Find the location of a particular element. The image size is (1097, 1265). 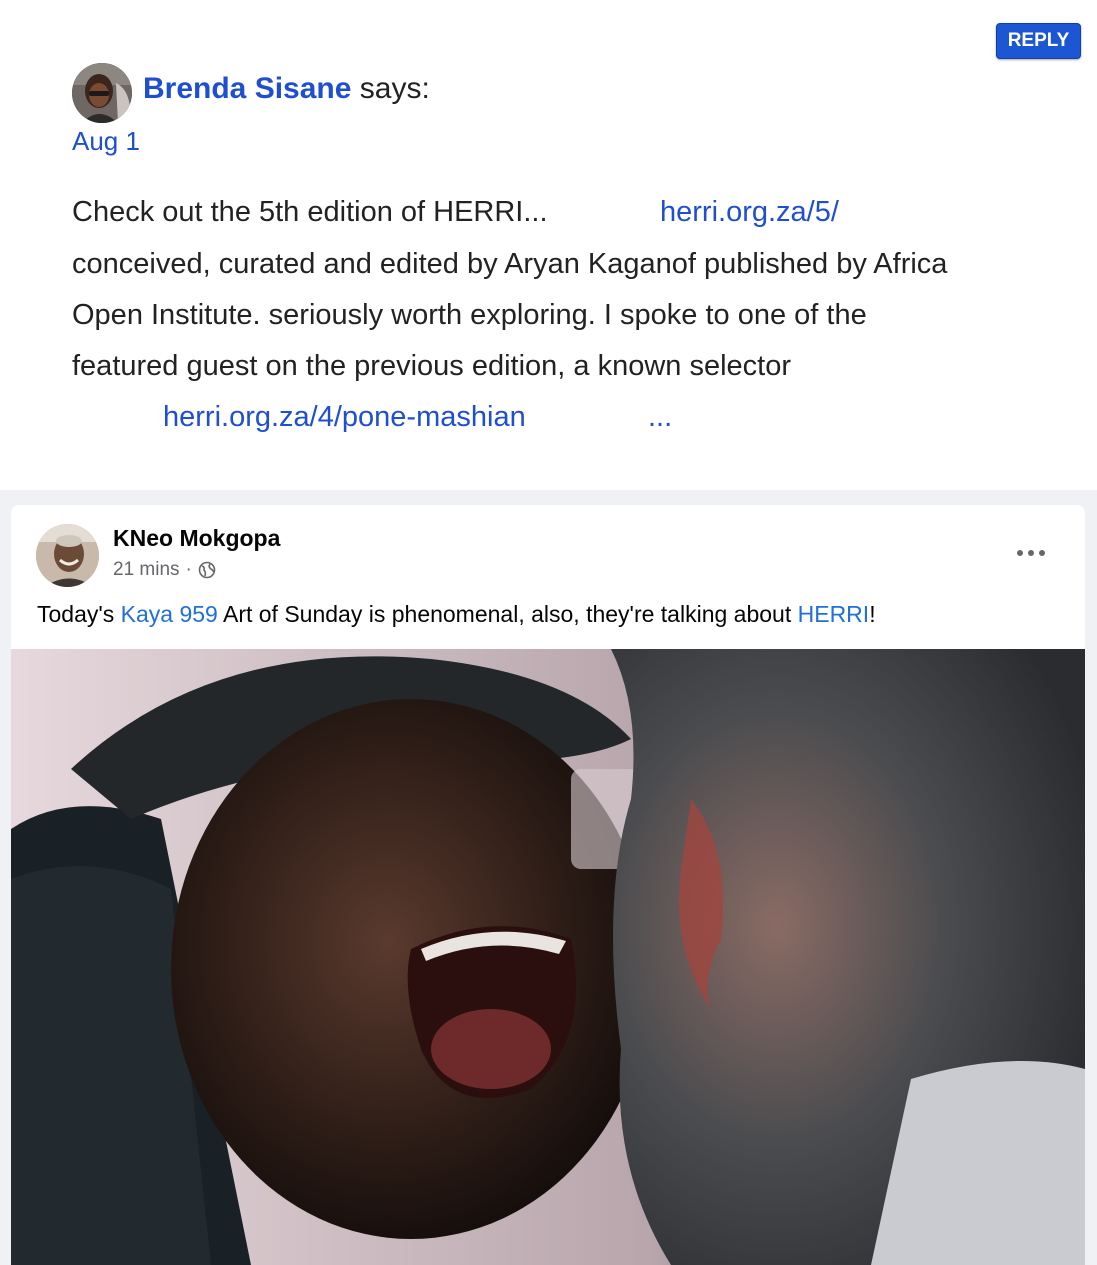

more-horizontal-icon is located at coordinates (1031, 553).